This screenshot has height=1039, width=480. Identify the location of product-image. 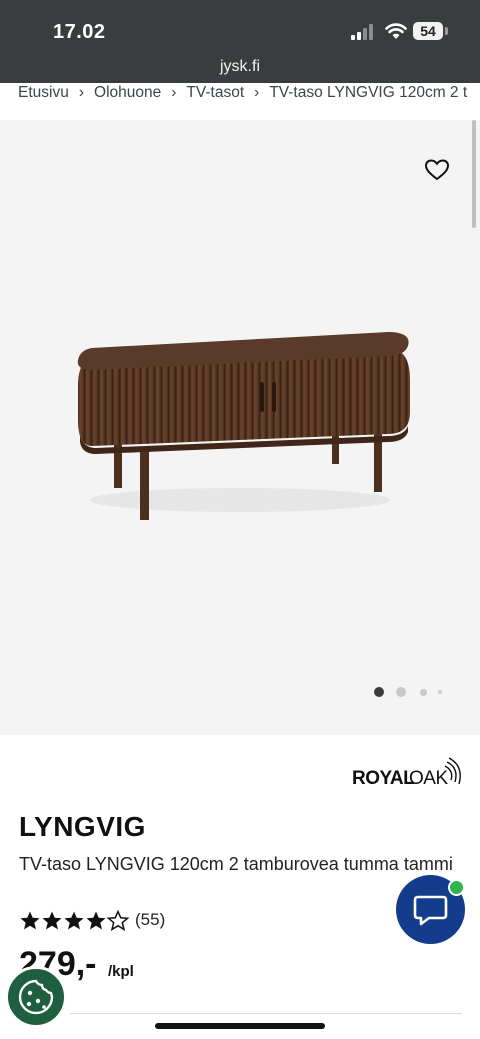
(243, 426).